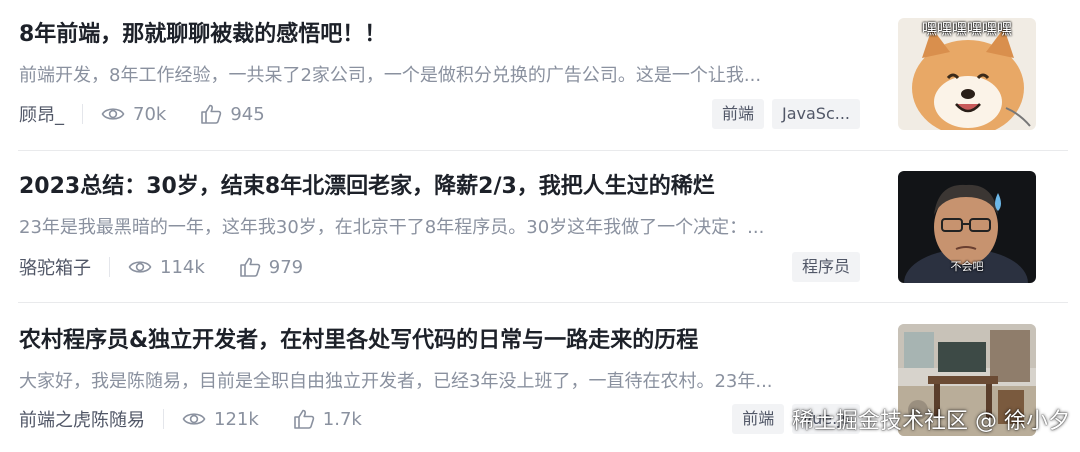  Describe the element at coordinates (82, 419) in the screenshot. I see `author-name: 前端之虎陈随易` at that location.